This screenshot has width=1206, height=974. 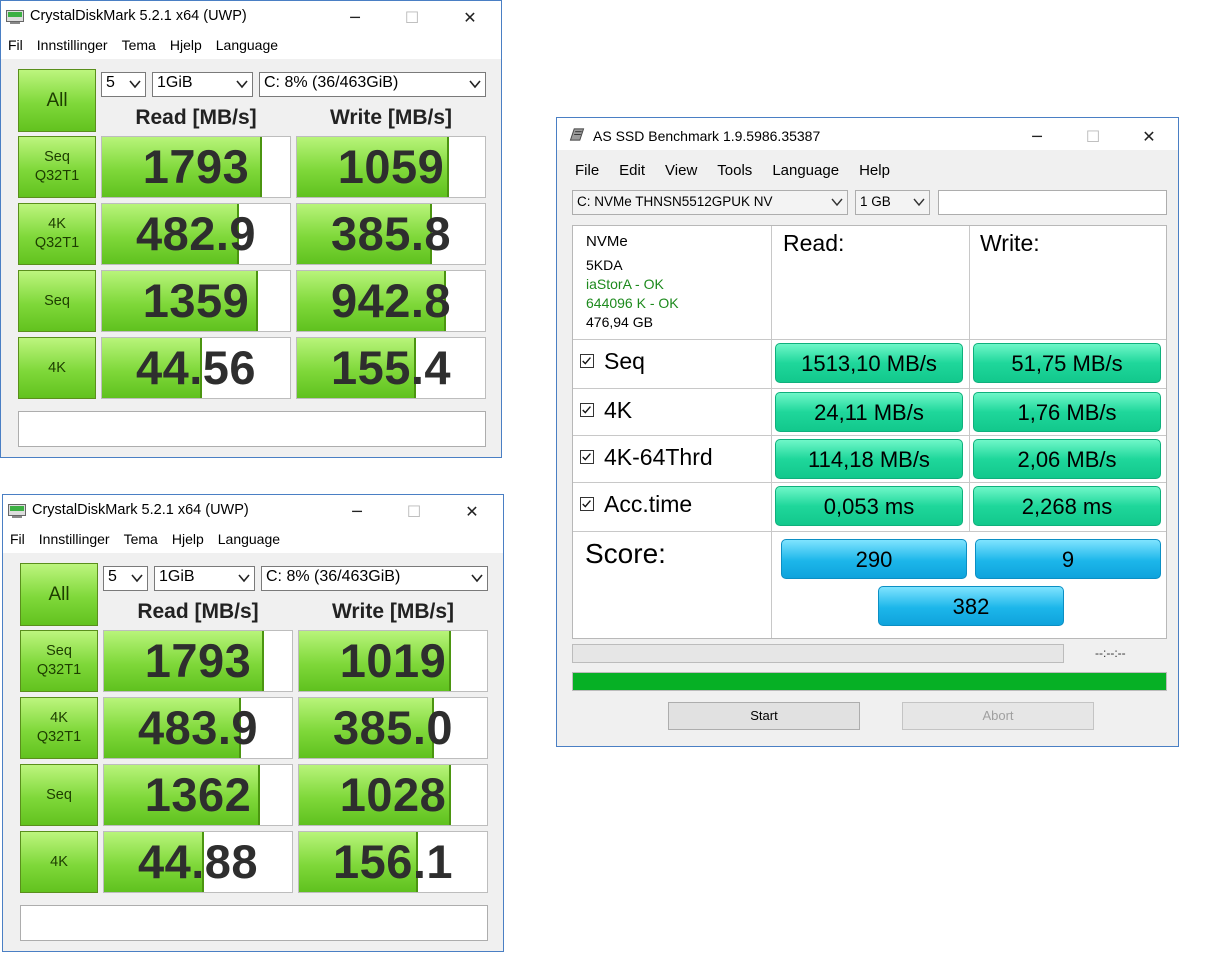 What do you see at coordinates (196, 300) in the screenshot?
I see `read-result-value: 1359` at bounding box center [196, 300].